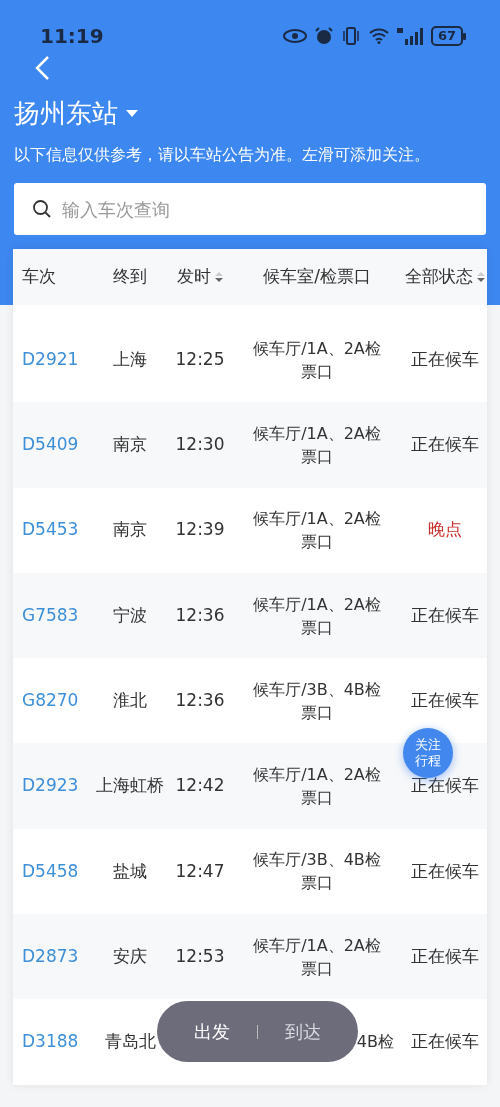 The width and height of the screenshot is (500, 1107). I want to click on destination-cell: 安庆, so click(130, 955).